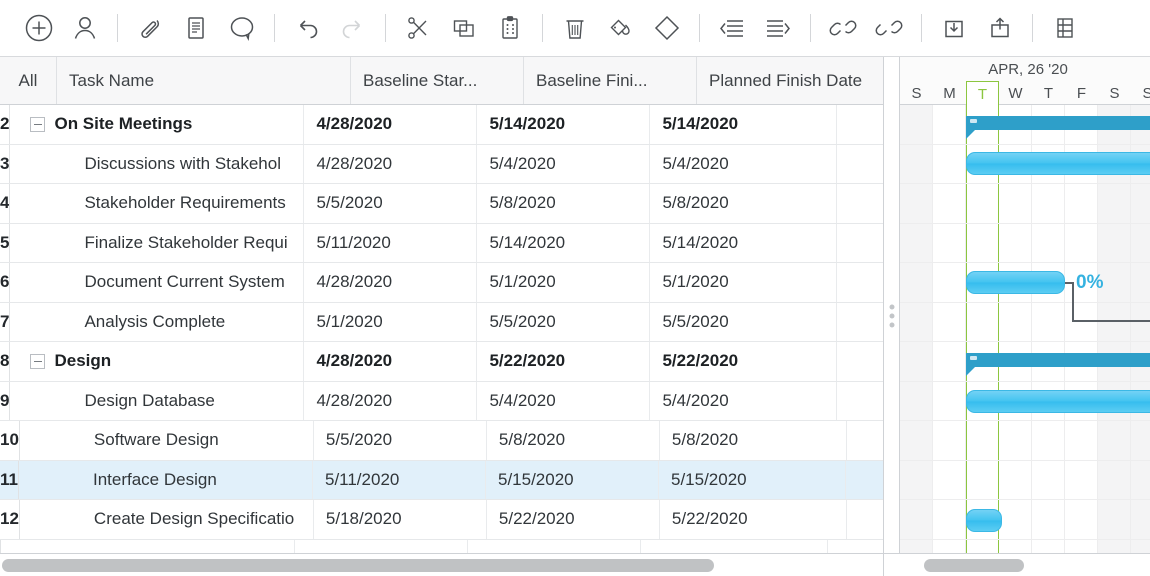  I want to click on table-row: 8Design4/28/20205/22/20205/22/2020, so click(441, 362).